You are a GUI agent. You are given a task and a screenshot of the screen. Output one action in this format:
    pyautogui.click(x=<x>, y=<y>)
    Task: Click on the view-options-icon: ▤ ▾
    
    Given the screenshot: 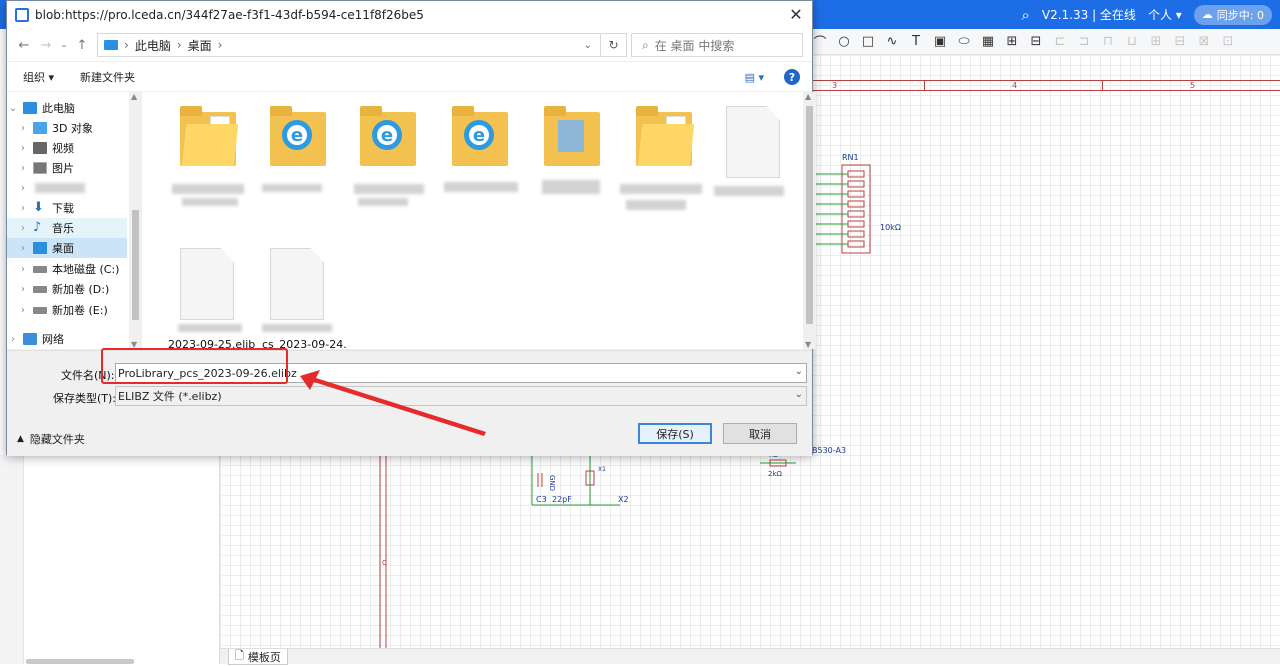 What is the action you would take?
    pyautogui.click(x=754, y=77)
    